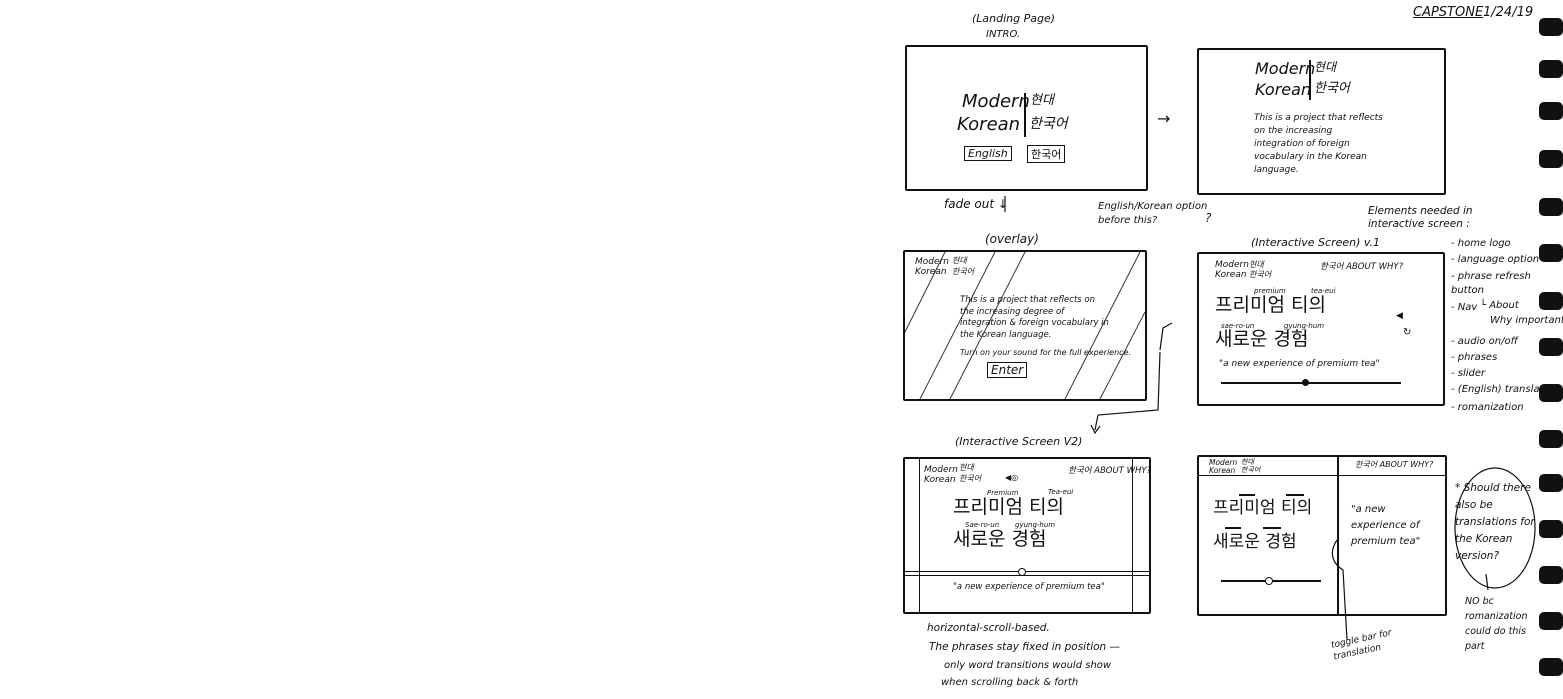 The width and height of the screenshot is (1563, 699). What do you see at coordinates (1109, 471) in the screenshot?
I see `v2-nav: 한국어 ABOUT WHY?` at bounding box center [1109, 471].